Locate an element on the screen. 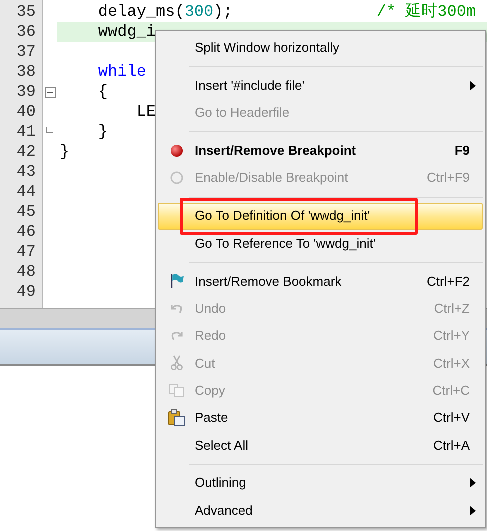  code-text: LE is located at coordinates (146, 112).